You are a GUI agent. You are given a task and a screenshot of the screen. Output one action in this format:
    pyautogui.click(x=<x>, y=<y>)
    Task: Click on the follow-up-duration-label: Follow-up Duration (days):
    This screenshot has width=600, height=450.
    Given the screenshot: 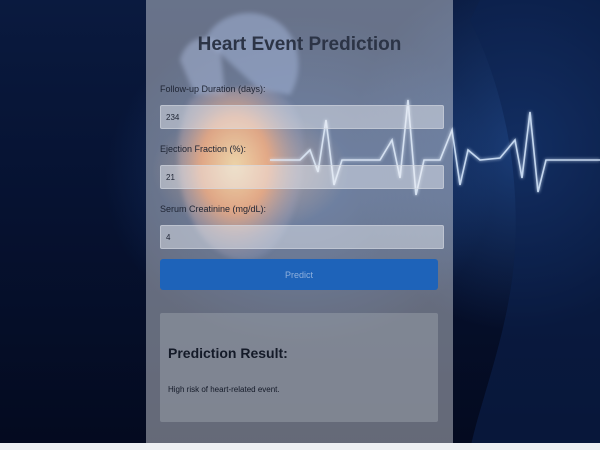 What is the action you would take?
    pyautogui.click(x=213, y=89)
    